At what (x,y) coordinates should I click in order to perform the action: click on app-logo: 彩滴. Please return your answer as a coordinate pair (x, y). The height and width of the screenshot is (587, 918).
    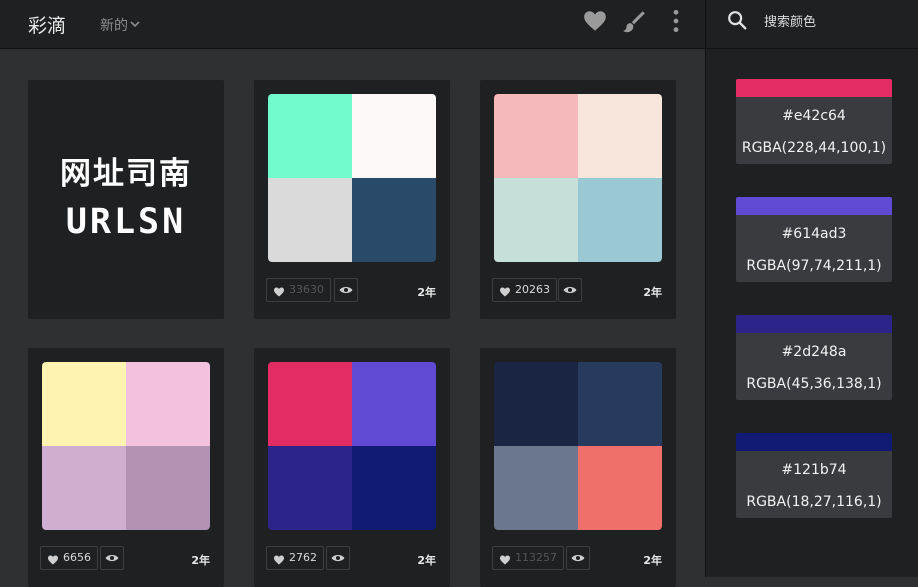
    Looking at the image, I should click on (47, 24).